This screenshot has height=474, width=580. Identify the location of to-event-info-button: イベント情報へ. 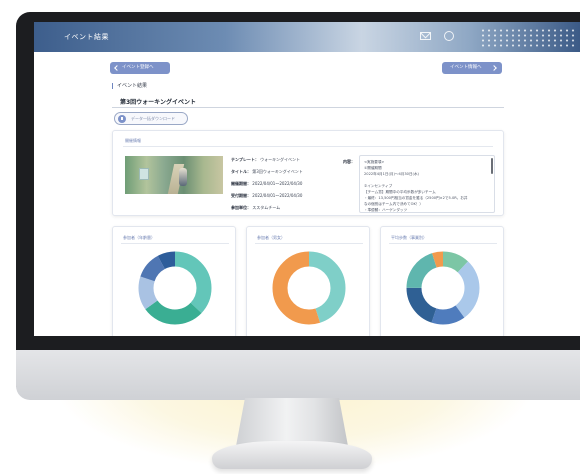
(472, 68).